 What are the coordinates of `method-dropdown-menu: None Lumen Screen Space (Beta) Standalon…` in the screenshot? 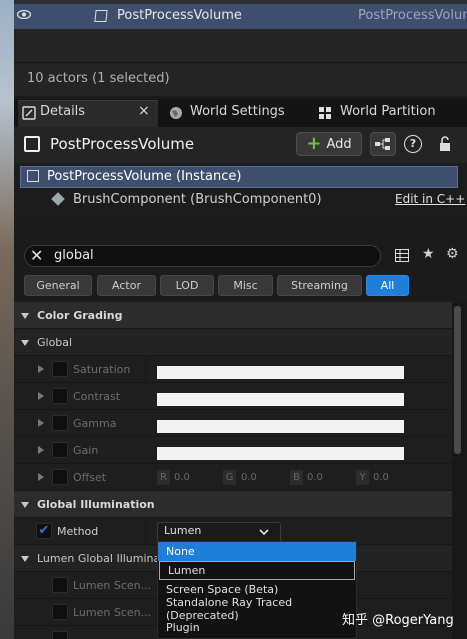 It's located at (257, 590).